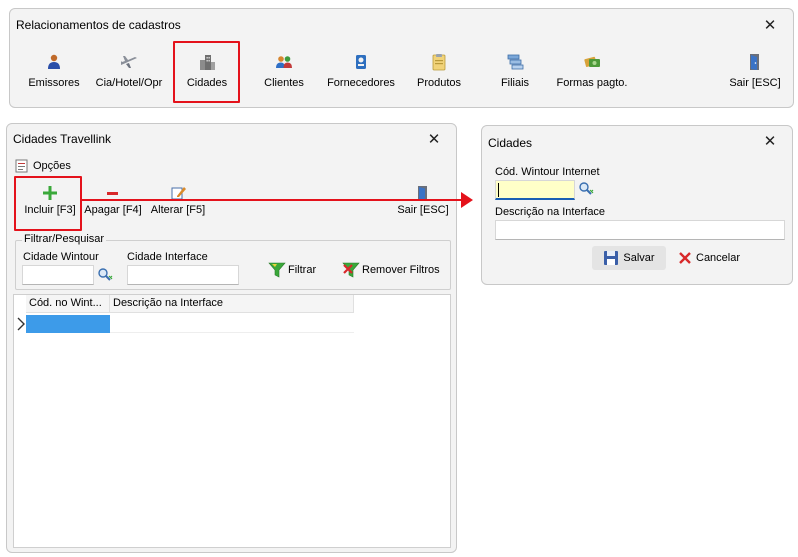  I want to click on city-wintour-label: Cidade Wintour, so click(61, 257).